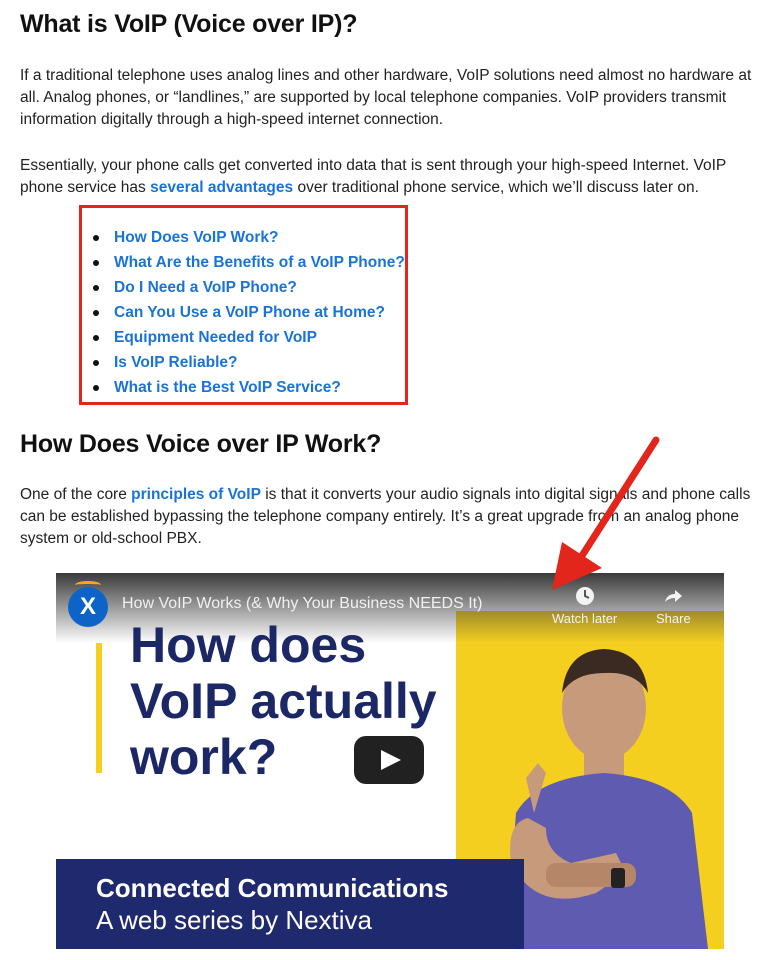  I want to click on toc-item: Do I Need a VoIP Phone?, so click(247, 287).